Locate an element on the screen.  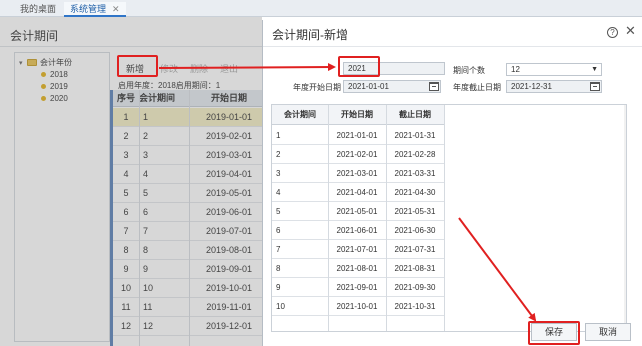
row-end-date-cell: 2021-02-28 is located at coordinates (415, 154).